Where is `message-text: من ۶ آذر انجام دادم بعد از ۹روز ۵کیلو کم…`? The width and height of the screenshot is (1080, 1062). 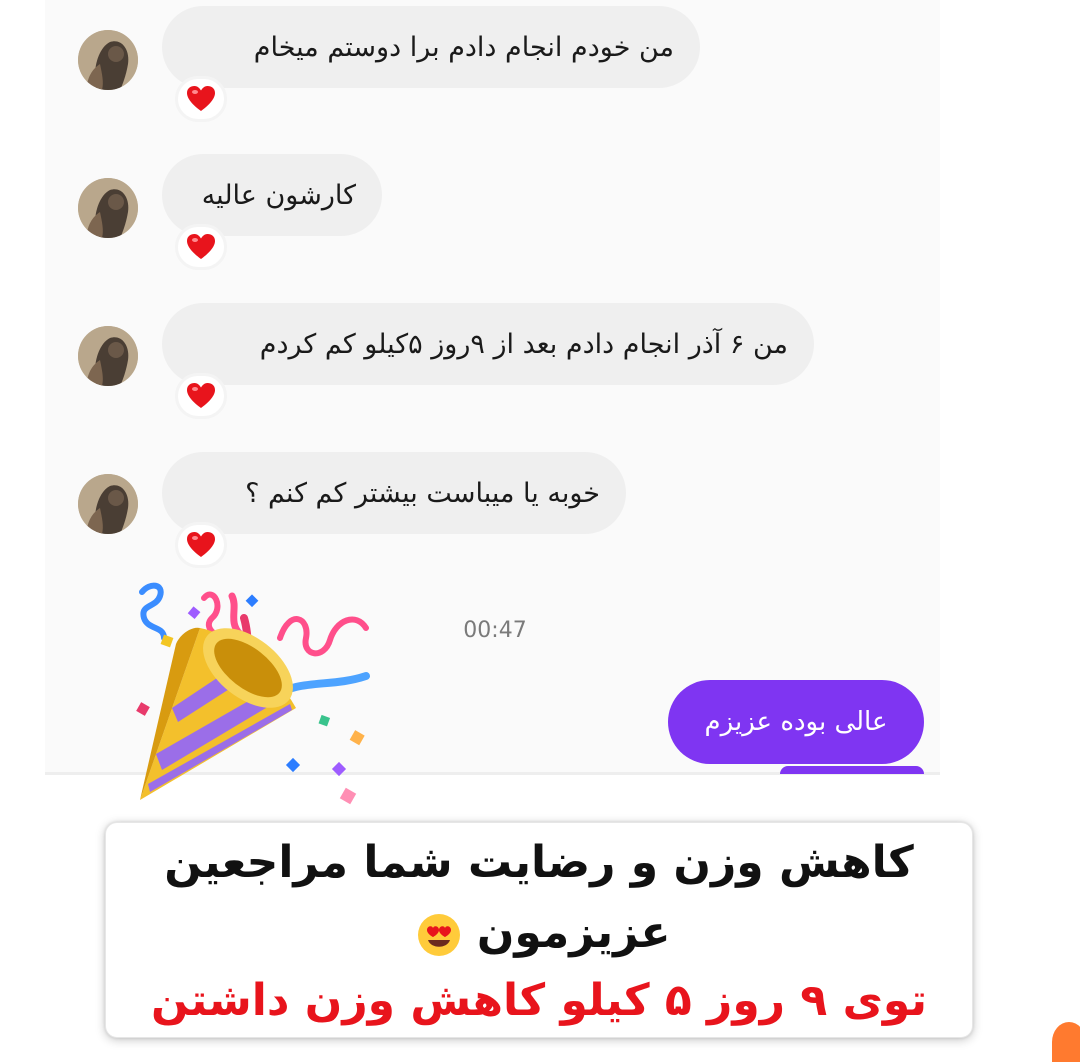 message-text: من ۶ آذر انجام دادم بعد از ۹روز ۵کیلو کم… is located at coordinates (523, 344).